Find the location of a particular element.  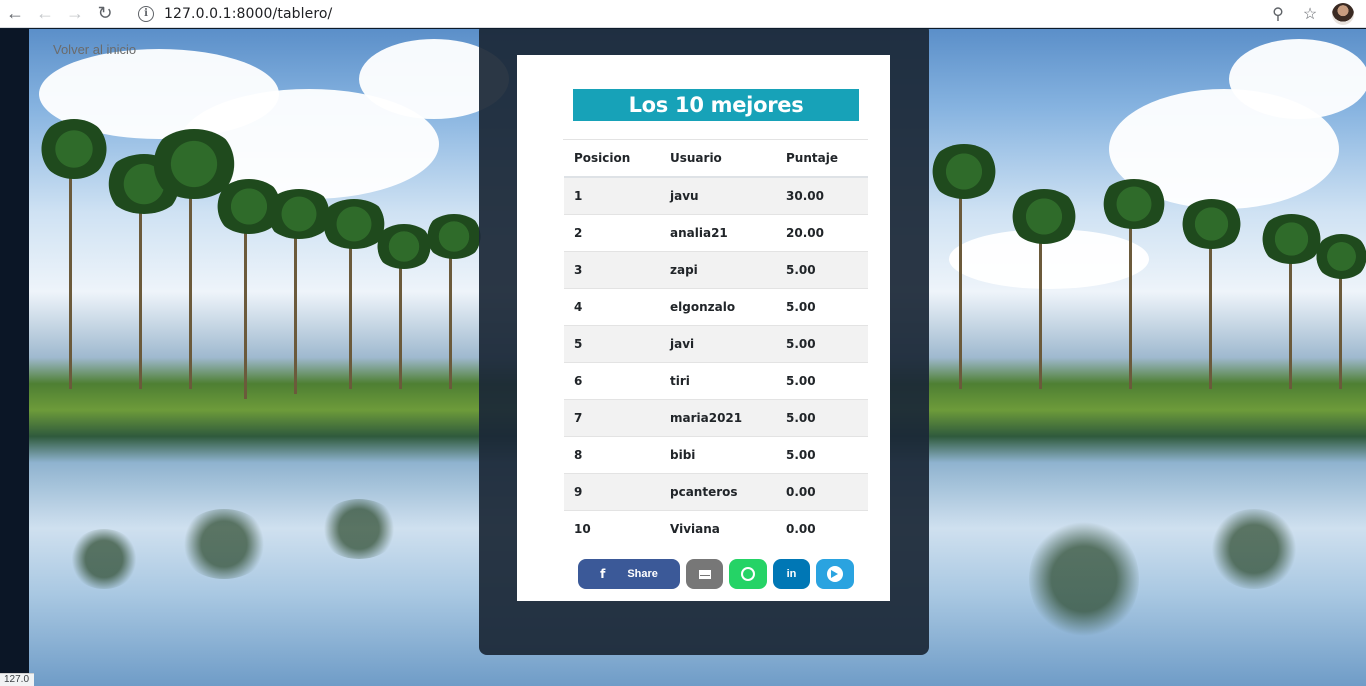

table-header-row: Posicion Usuario Puntaje is located at coordinates (716, 159).